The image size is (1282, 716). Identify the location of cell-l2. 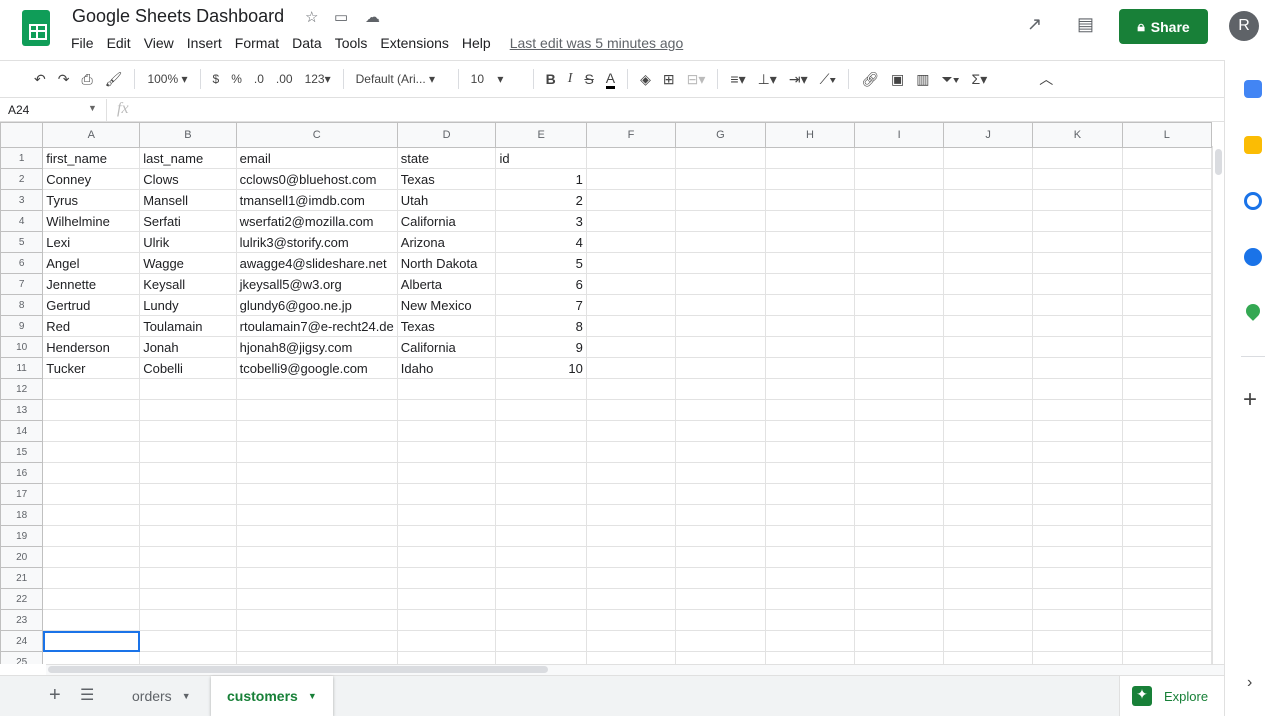
(1166, 179).